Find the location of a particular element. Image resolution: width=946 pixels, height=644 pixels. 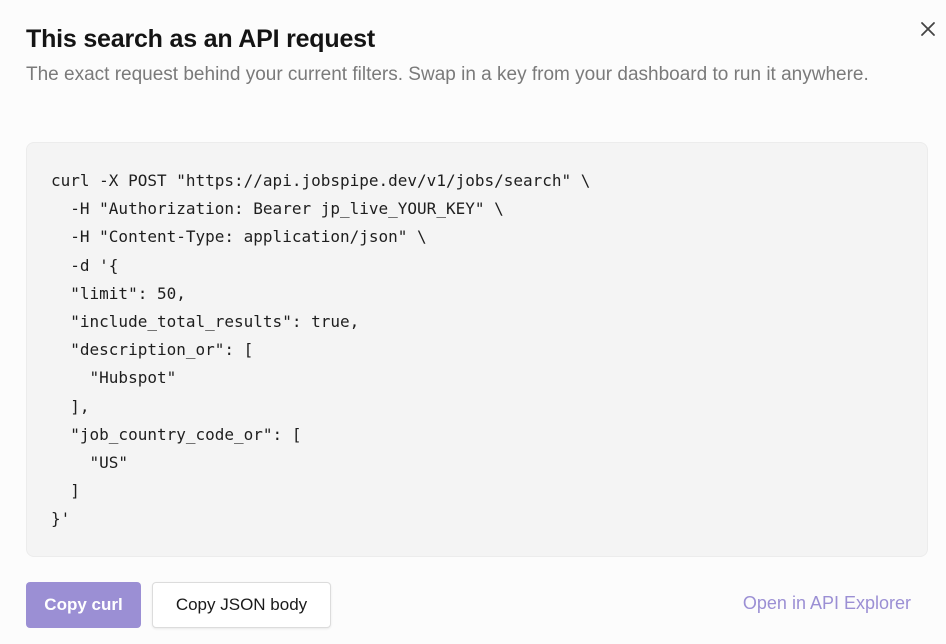

copy-json-body-button: Copy JSON body is located at coordinates (241, 605).